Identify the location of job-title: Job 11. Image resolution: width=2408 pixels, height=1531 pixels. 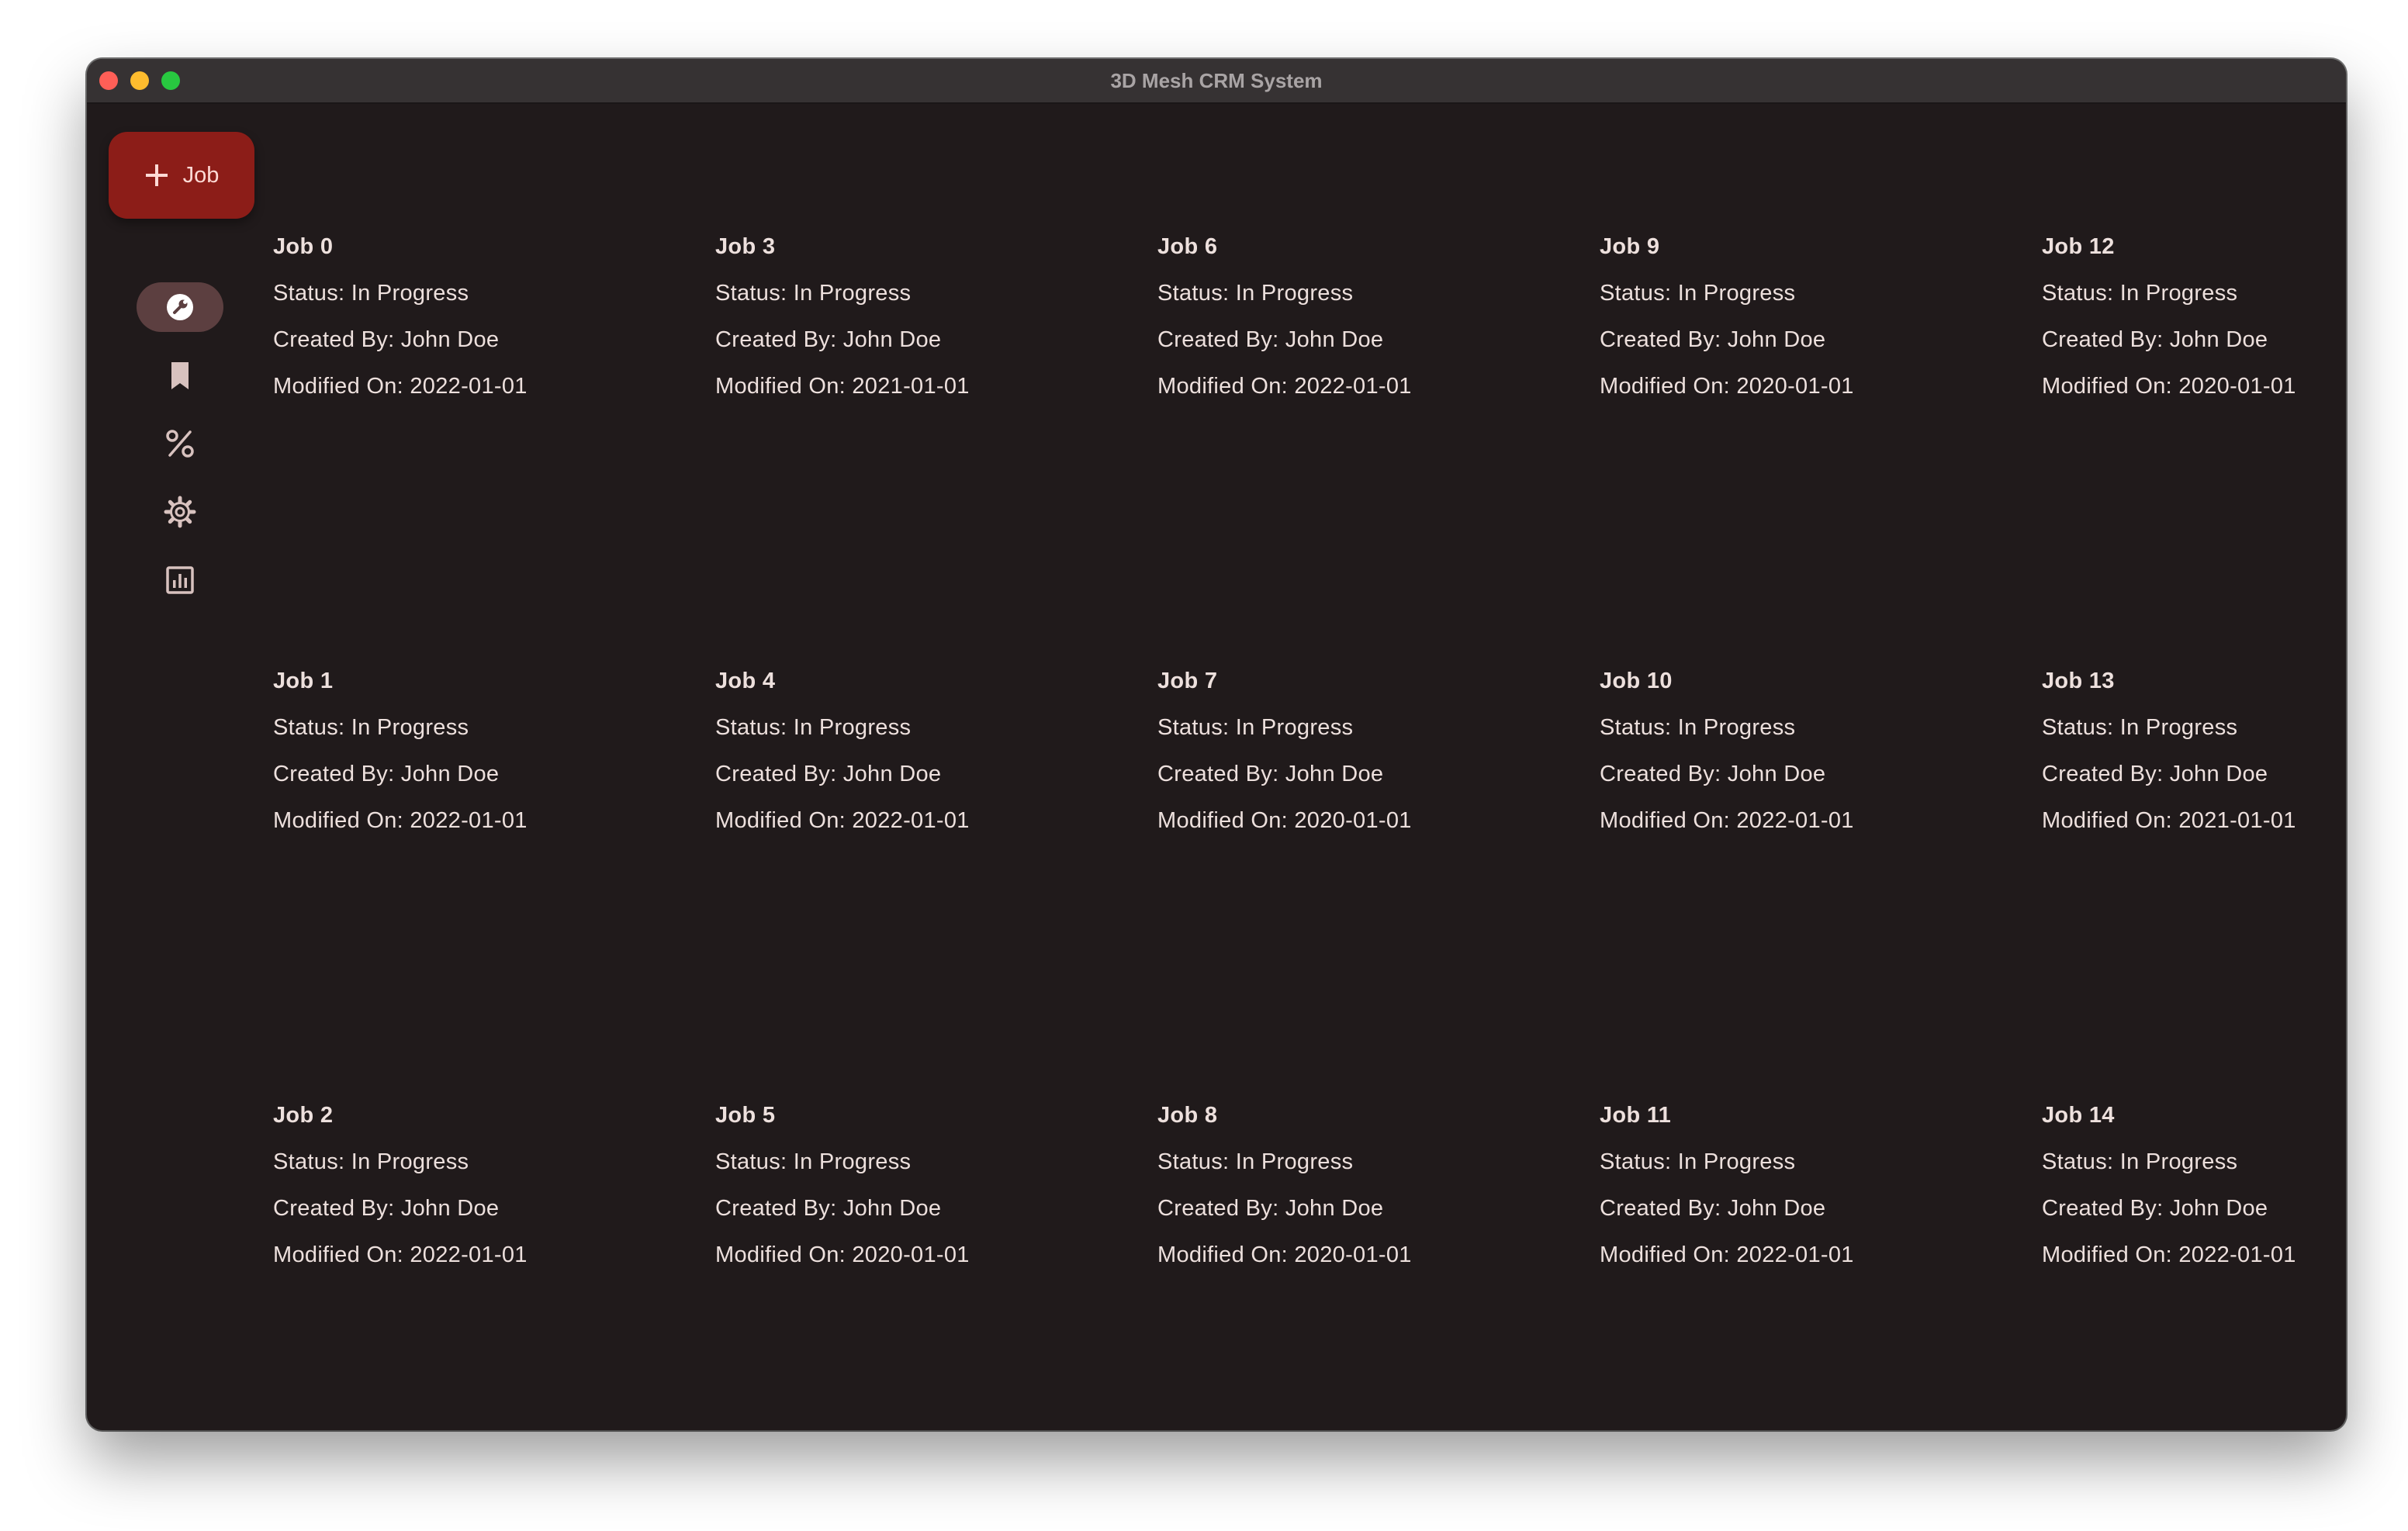
(1636, 1115).